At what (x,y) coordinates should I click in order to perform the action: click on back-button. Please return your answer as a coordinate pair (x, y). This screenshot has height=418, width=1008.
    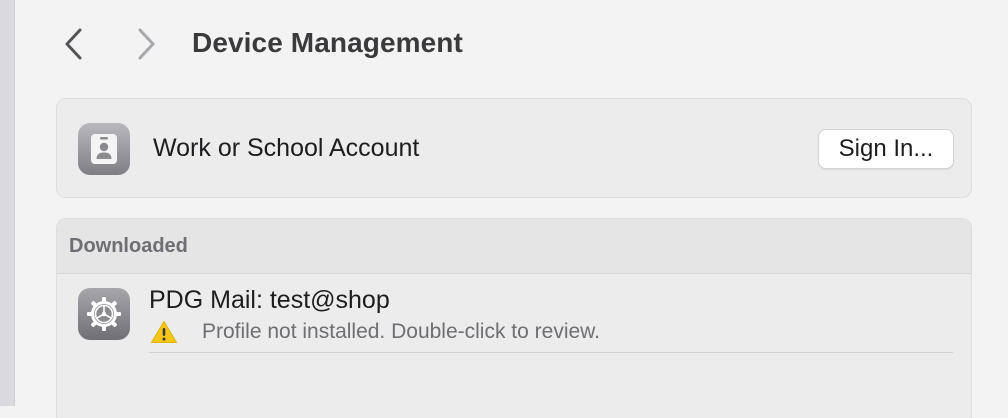
    Looking at the image, I should click on (74, 44).